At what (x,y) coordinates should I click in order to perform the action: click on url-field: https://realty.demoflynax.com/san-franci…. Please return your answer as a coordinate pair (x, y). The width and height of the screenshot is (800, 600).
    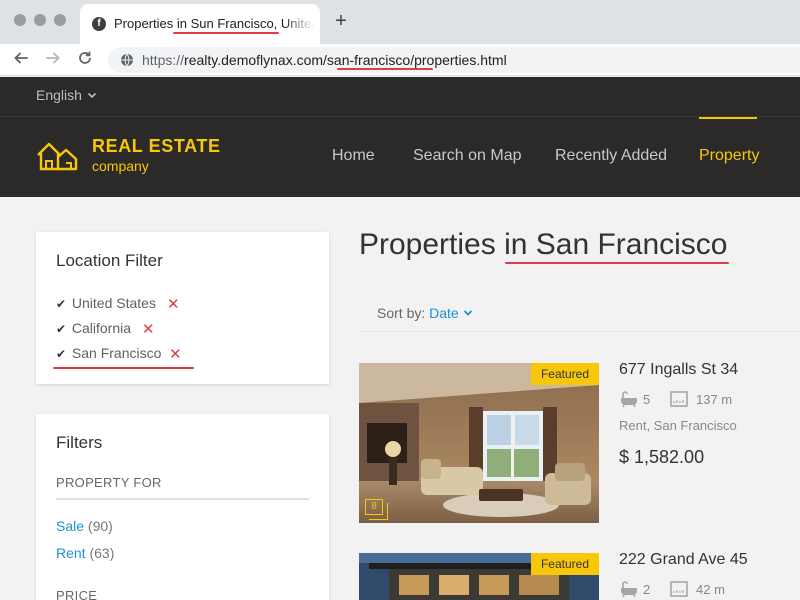
    Looking at the image, I should click on (454, 60).